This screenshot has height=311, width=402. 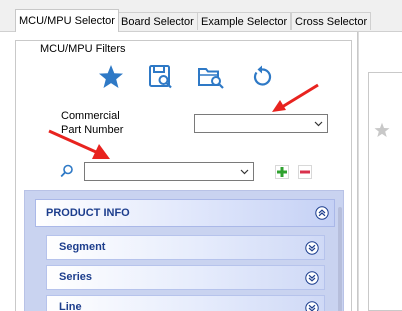 I want to click on filters-group-title: MCU/MPU Filters, so click(x=83, y=49).